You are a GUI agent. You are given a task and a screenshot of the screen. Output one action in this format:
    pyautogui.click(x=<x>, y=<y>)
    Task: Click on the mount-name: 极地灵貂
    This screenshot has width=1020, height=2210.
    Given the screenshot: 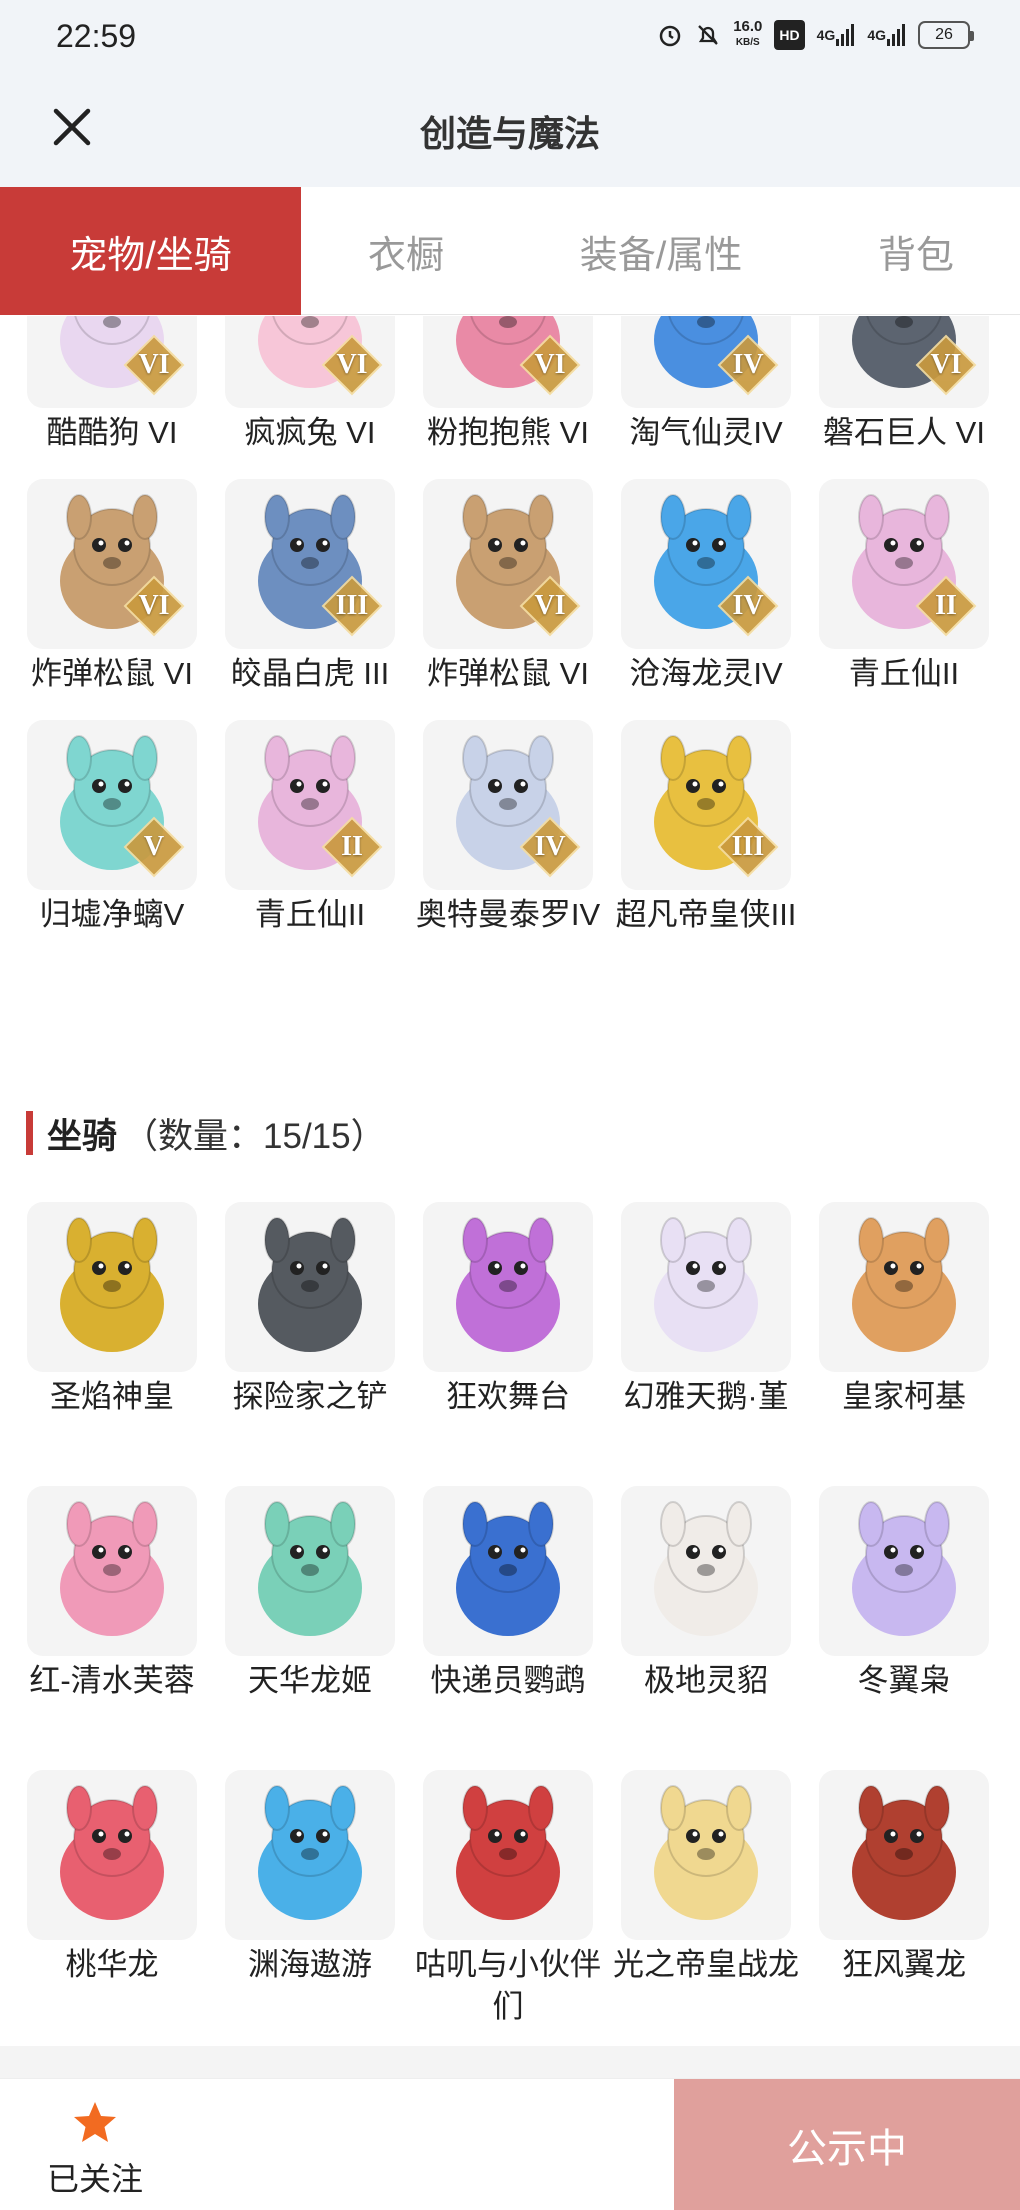 What is the action you would take?
    pyautogui.click(x=706, y=1680)
    